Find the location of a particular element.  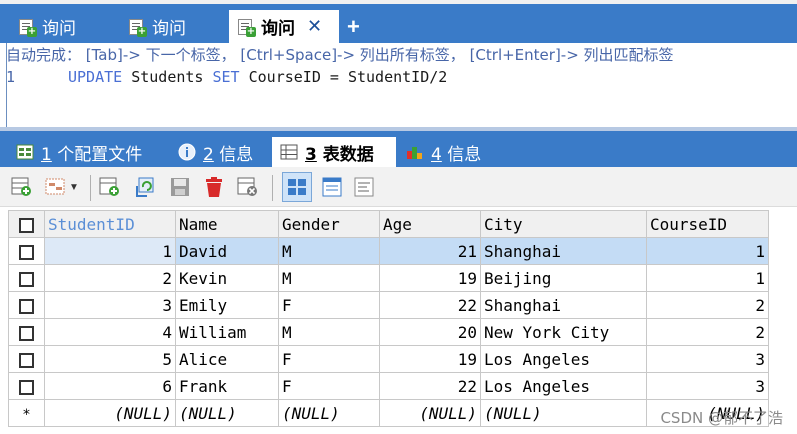

text-view-icon is located at coordinates (364, 187).